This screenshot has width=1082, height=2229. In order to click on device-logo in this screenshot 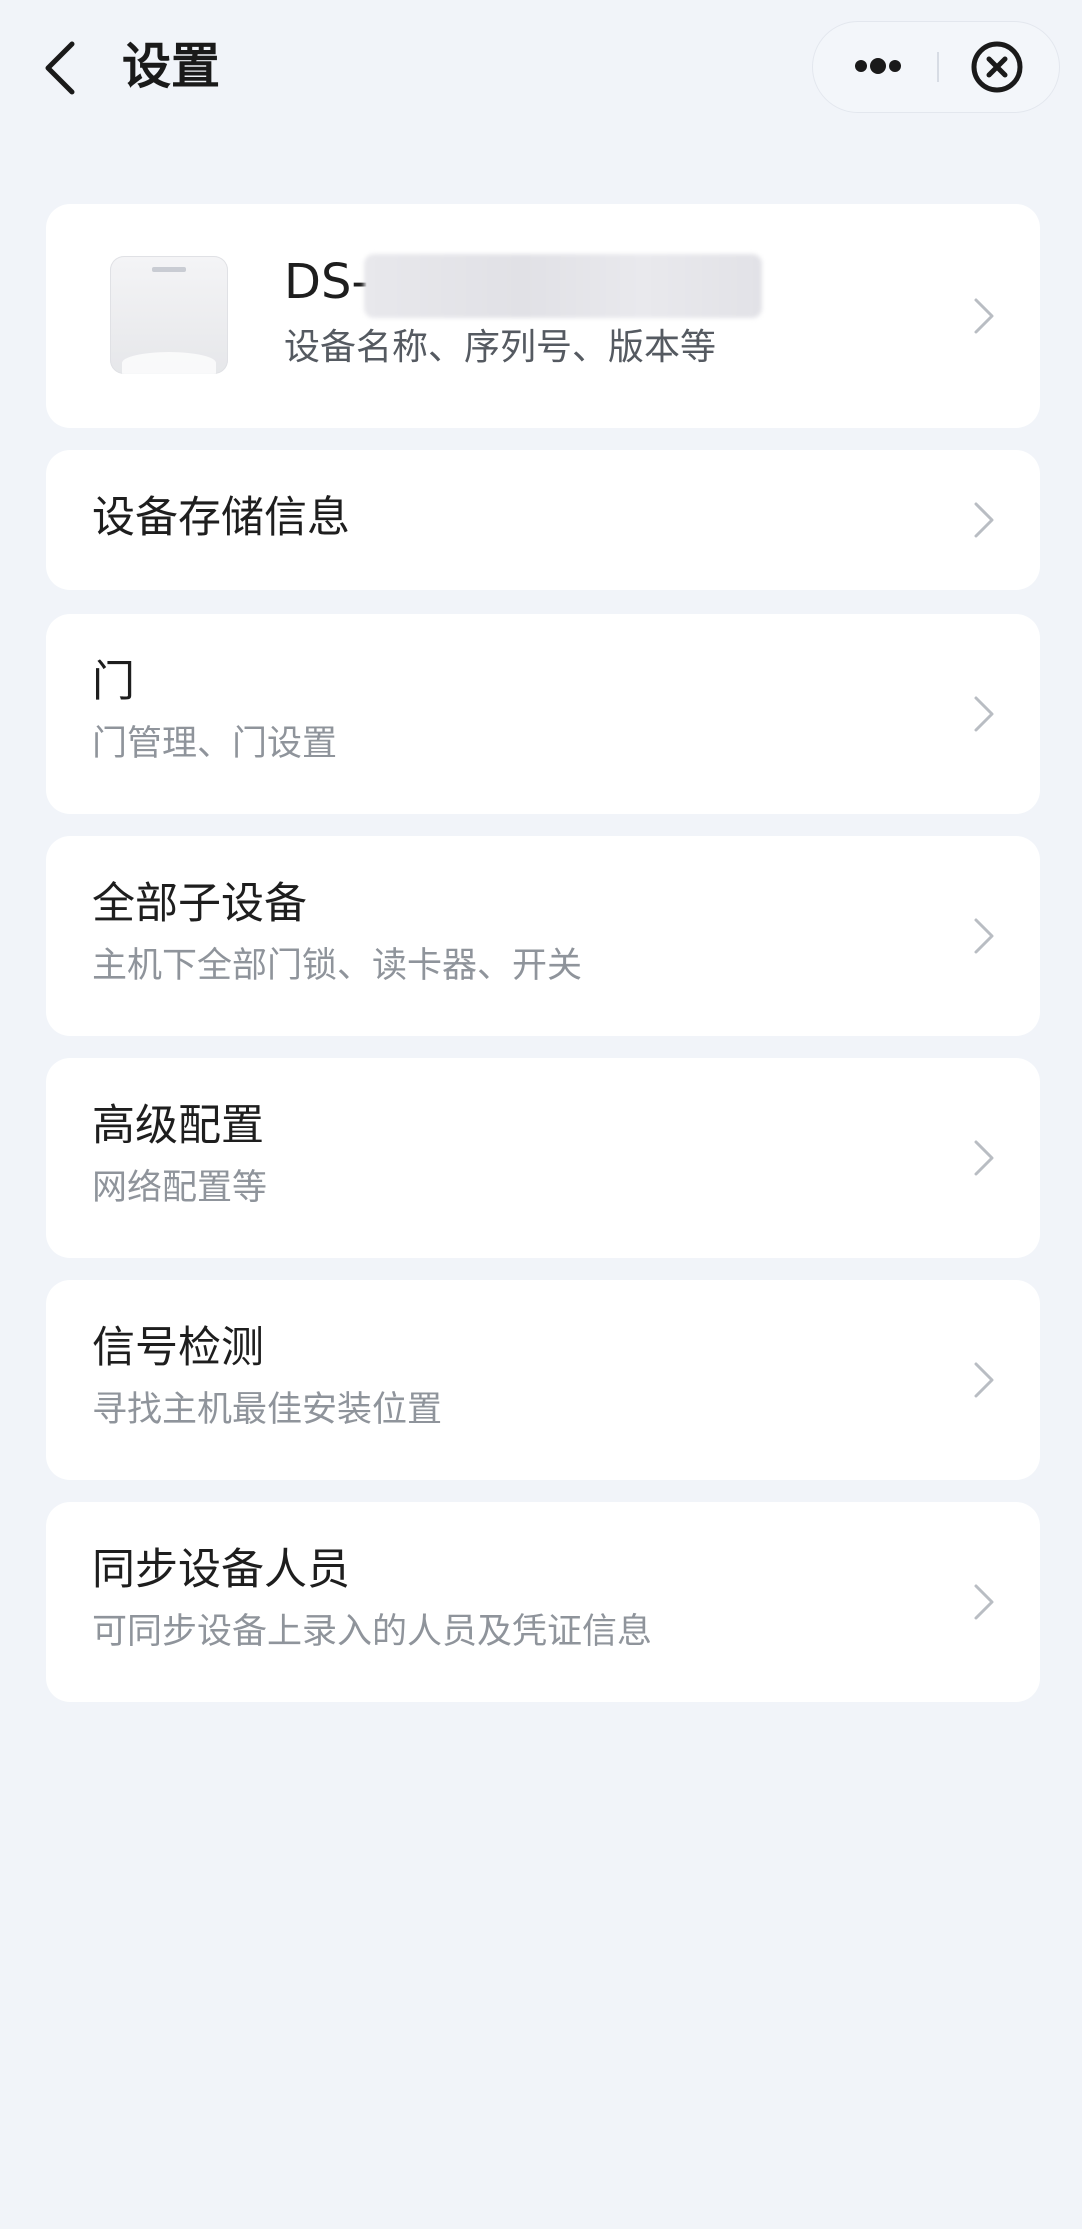, I will do `click(169, 269)`.